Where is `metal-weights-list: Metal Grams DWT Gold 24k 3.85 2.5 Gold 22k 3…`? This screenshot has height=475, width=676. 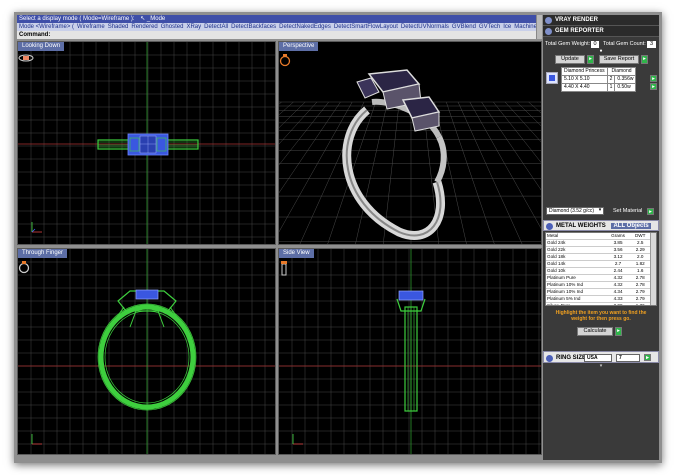
metal-weights-list: Metal Grams DWT Gold 24k 3.85 2.5 Gold 22k 3… is located at coordinates (601, 269).